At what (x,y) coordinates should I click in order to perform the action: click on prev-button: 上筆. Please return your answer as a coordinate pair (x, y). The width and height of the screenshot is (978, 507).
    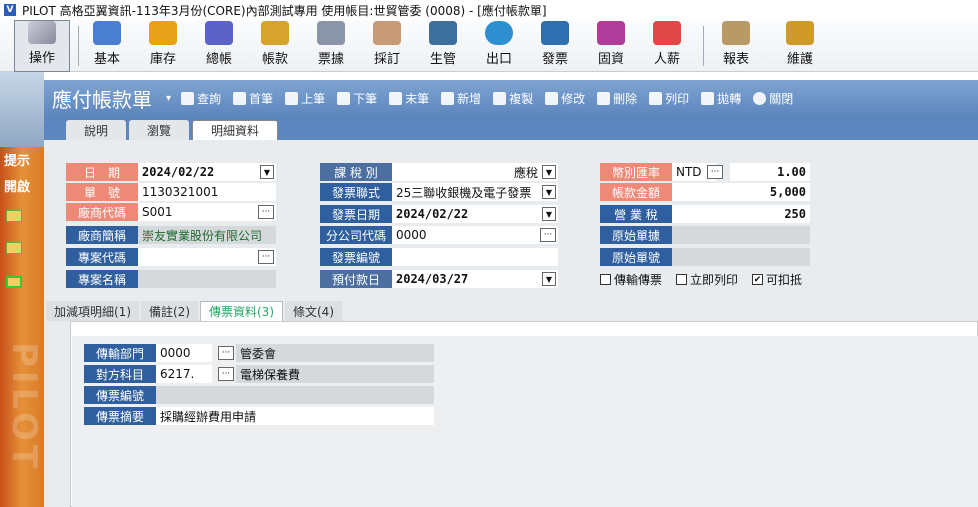
    Looking at the image, I should click on (305, 98).